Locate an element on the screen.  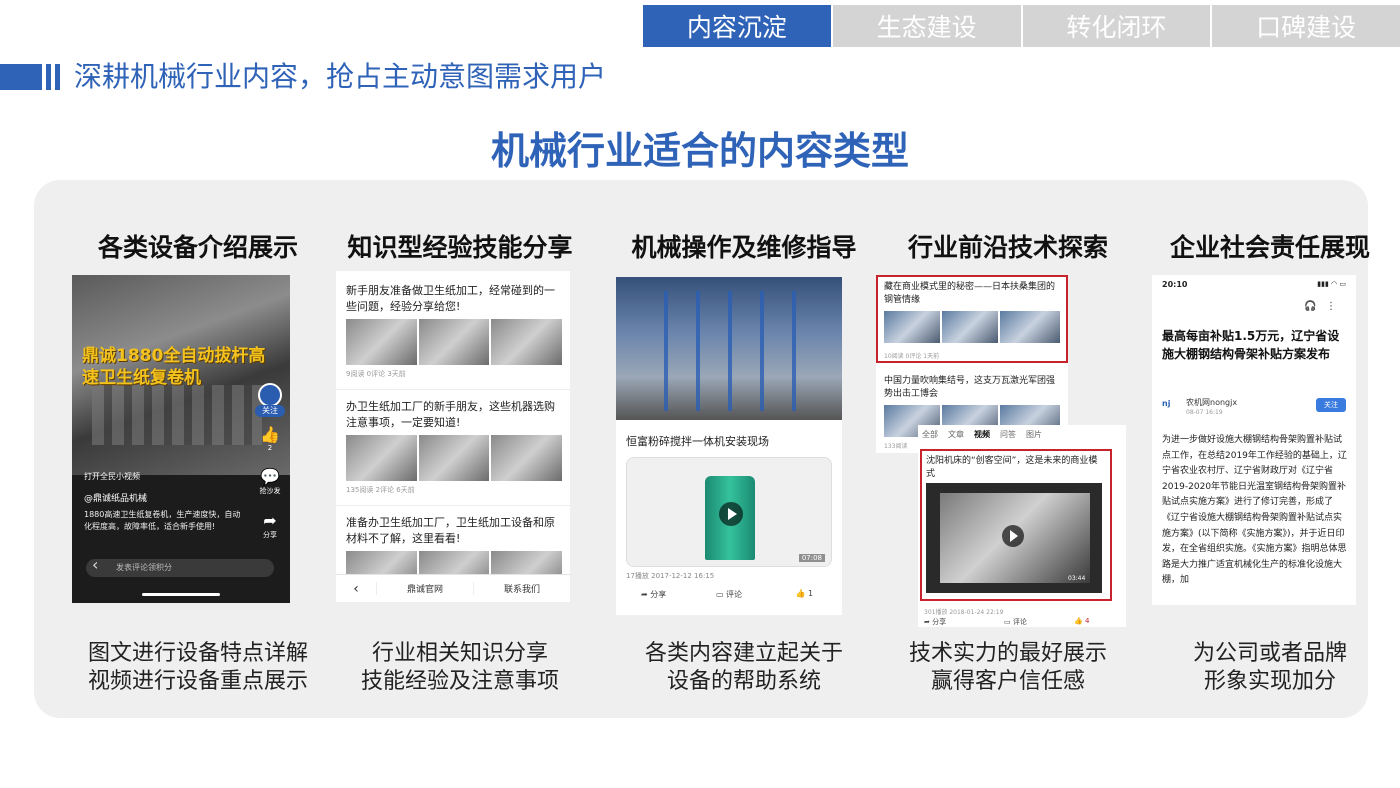
article-title: 准备办卫生纸加工厂，卫生纸加工设备和原材料不了解，这里看看! is located at coordinates (450, 530).